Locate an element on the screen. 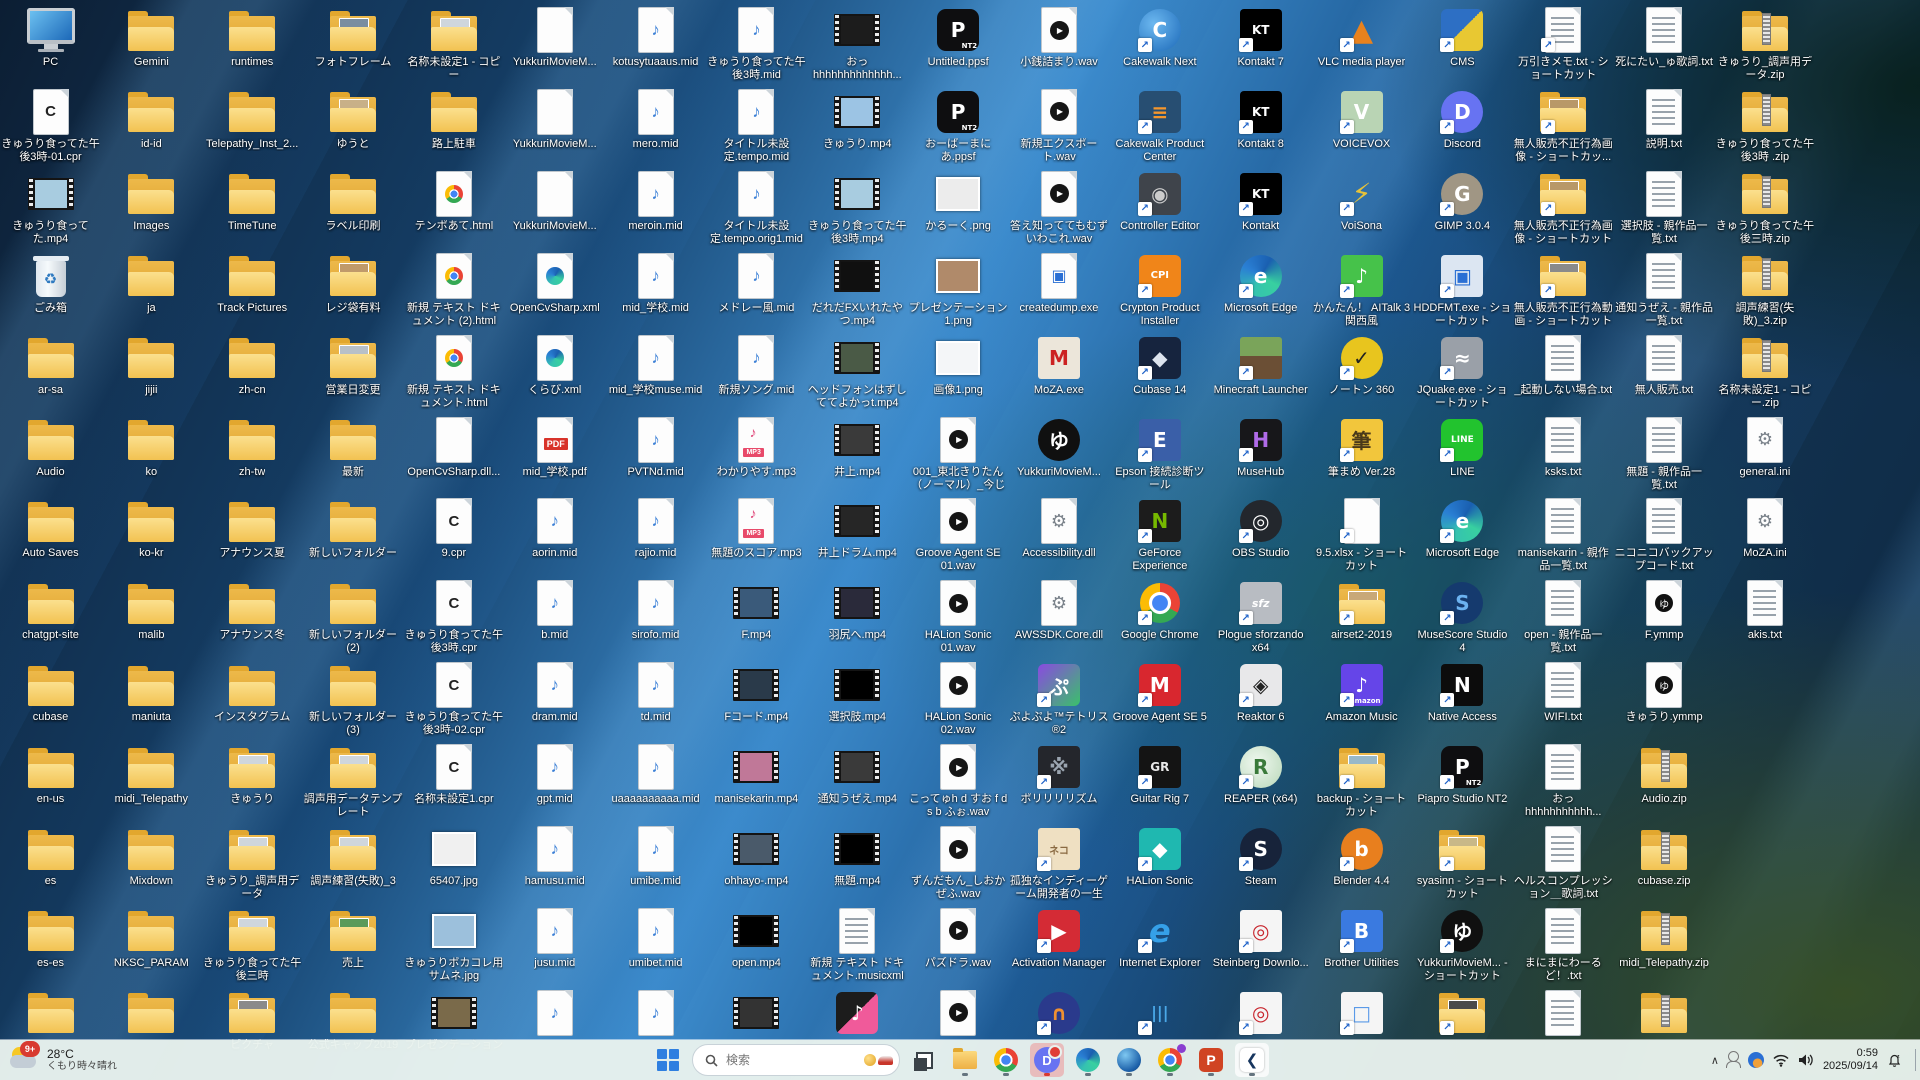 Image resolution: width=1920 pixels, height=1080 pixels. desktop-icon: きゅうり_調声用データ.zip is located at coordinates (1764, 41).